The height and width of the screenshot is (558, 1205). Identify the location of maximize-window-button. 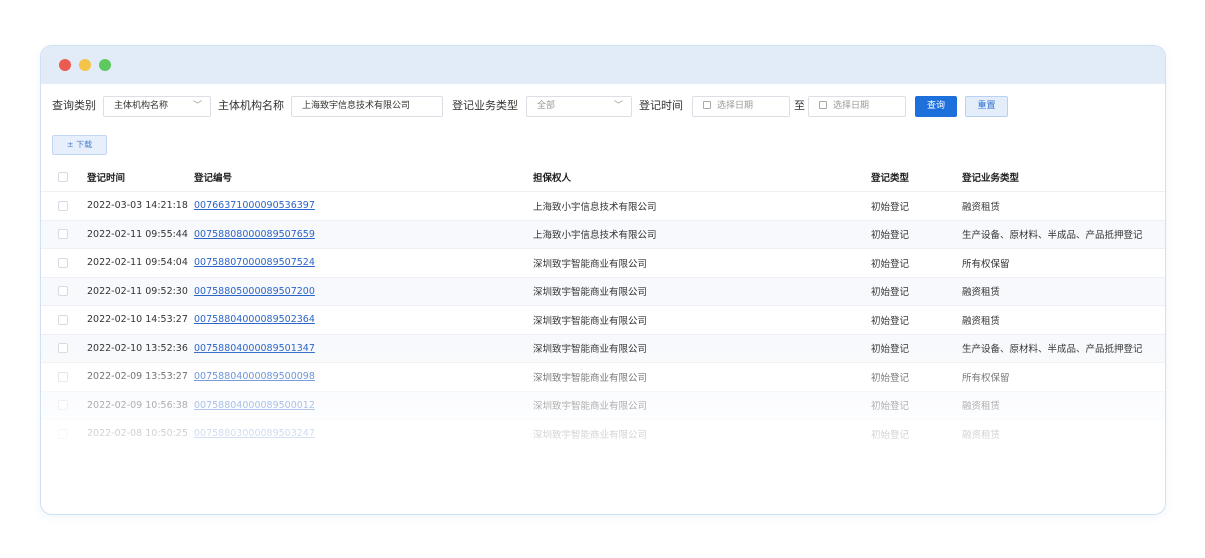
(105, 65).